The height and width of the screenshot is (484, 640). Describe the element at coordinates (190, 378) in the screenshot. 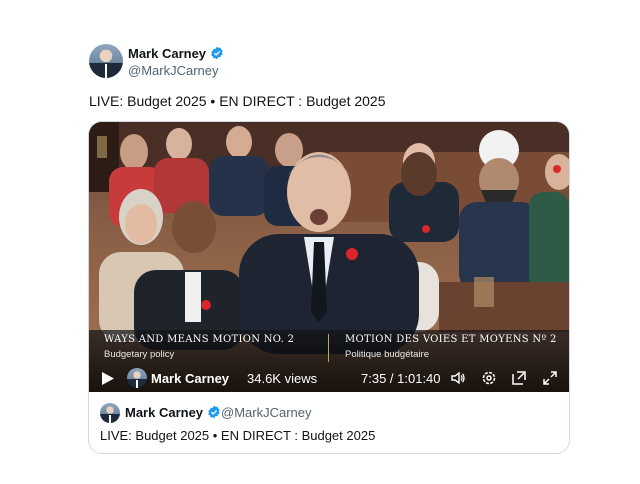

I see `video-author-name: Mark Carney` at that location.